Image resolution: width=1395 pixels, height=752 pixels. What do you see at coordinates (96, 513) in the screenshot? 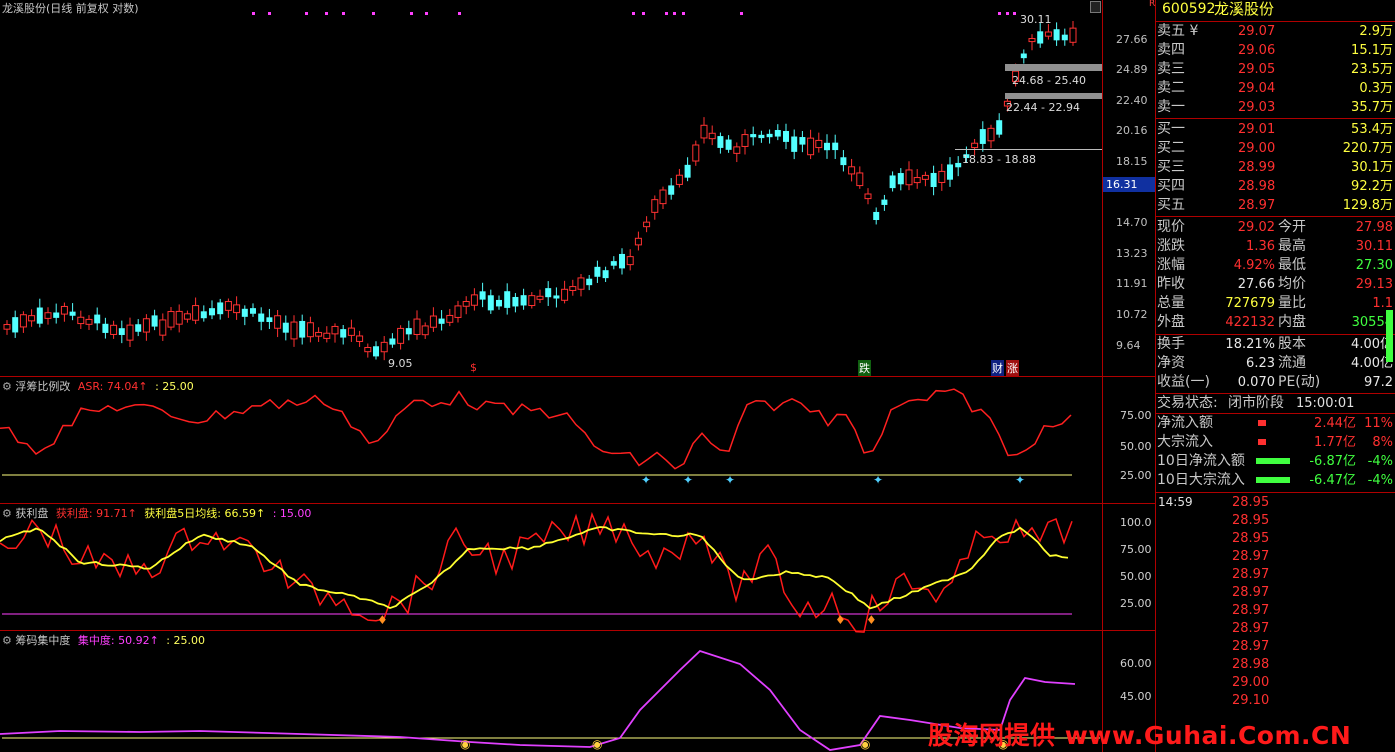
I see `panel2-profit-label: 获利盘: 91.71↑` at bounding box center [96, 513].